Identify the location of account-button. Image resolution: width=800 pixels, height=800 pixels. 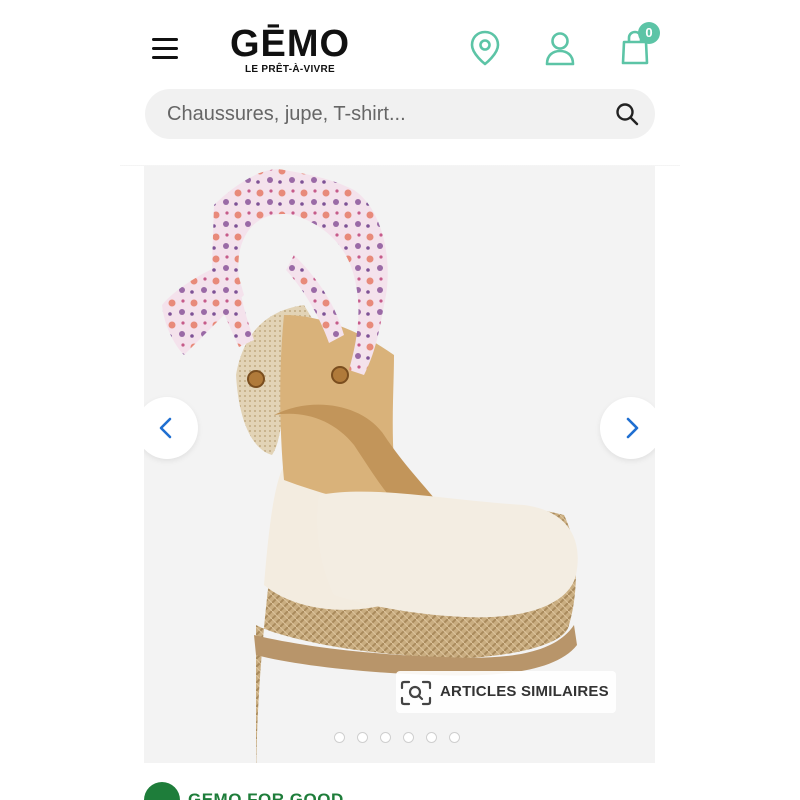
(560, 48).